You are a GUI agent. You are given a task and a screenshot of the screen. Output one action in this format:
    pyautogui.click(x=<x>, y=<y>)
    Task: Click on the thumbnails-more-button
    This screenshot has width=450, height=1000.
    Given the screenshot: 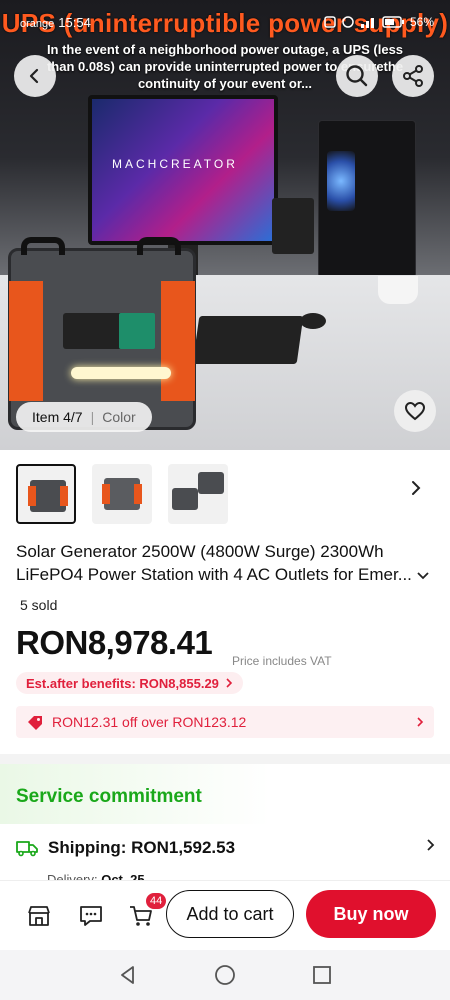 What is the action you would take?
    pyautogui.click(x=416, y=490)
    